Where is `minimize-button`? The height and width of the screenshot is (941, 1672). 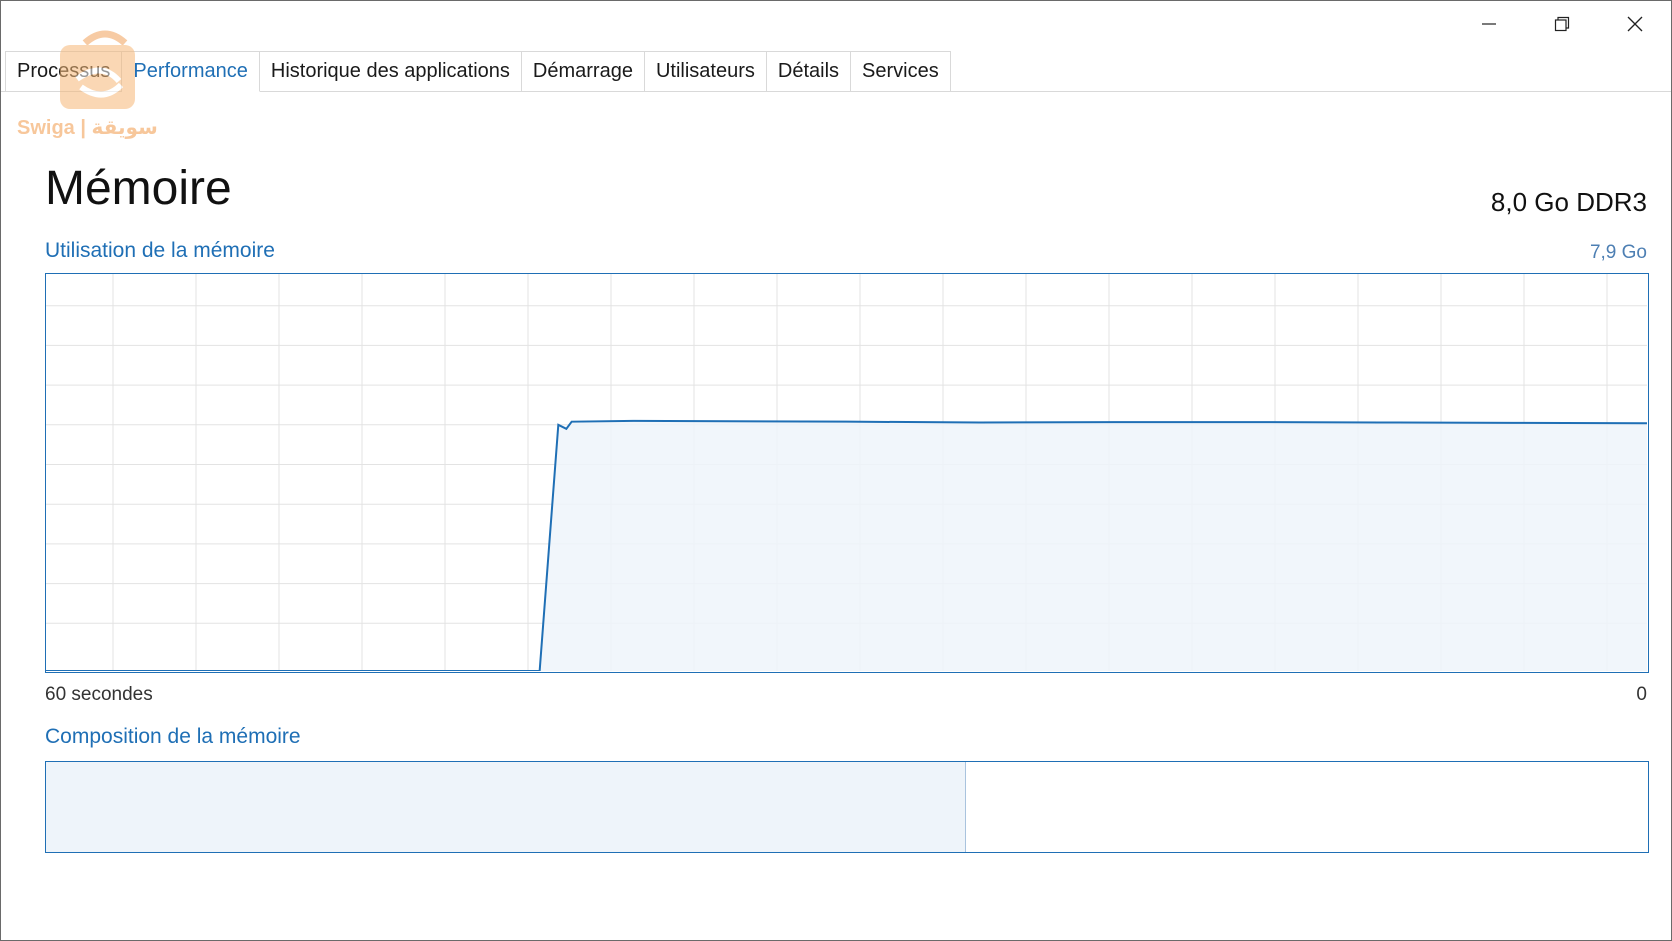
minimize-button is located at coordinates (1488, 24).